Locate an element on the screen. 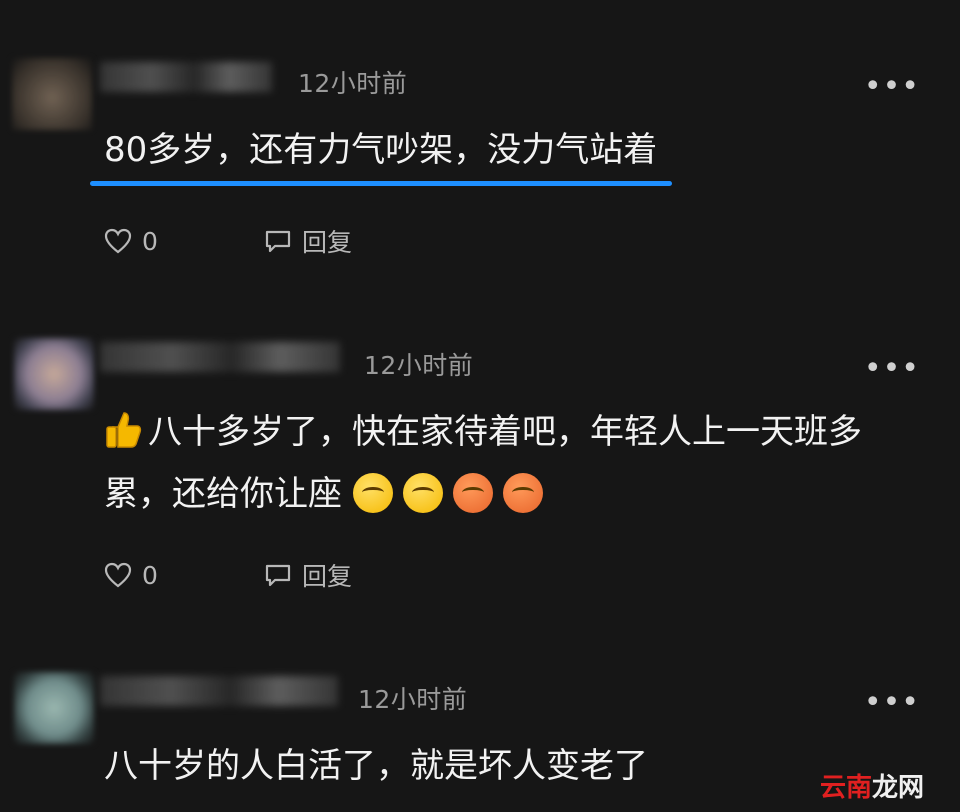 The height and width of the screenshot is (812, 960). watermark-part-2: 龙网 is located at coordinates (897, 788).